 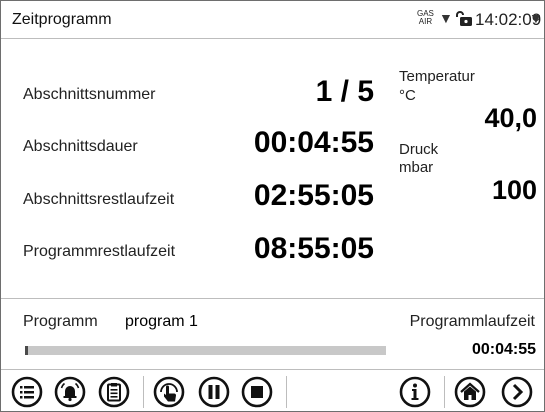 I want to click on clipboard-icon, so click(x=114, y=392).